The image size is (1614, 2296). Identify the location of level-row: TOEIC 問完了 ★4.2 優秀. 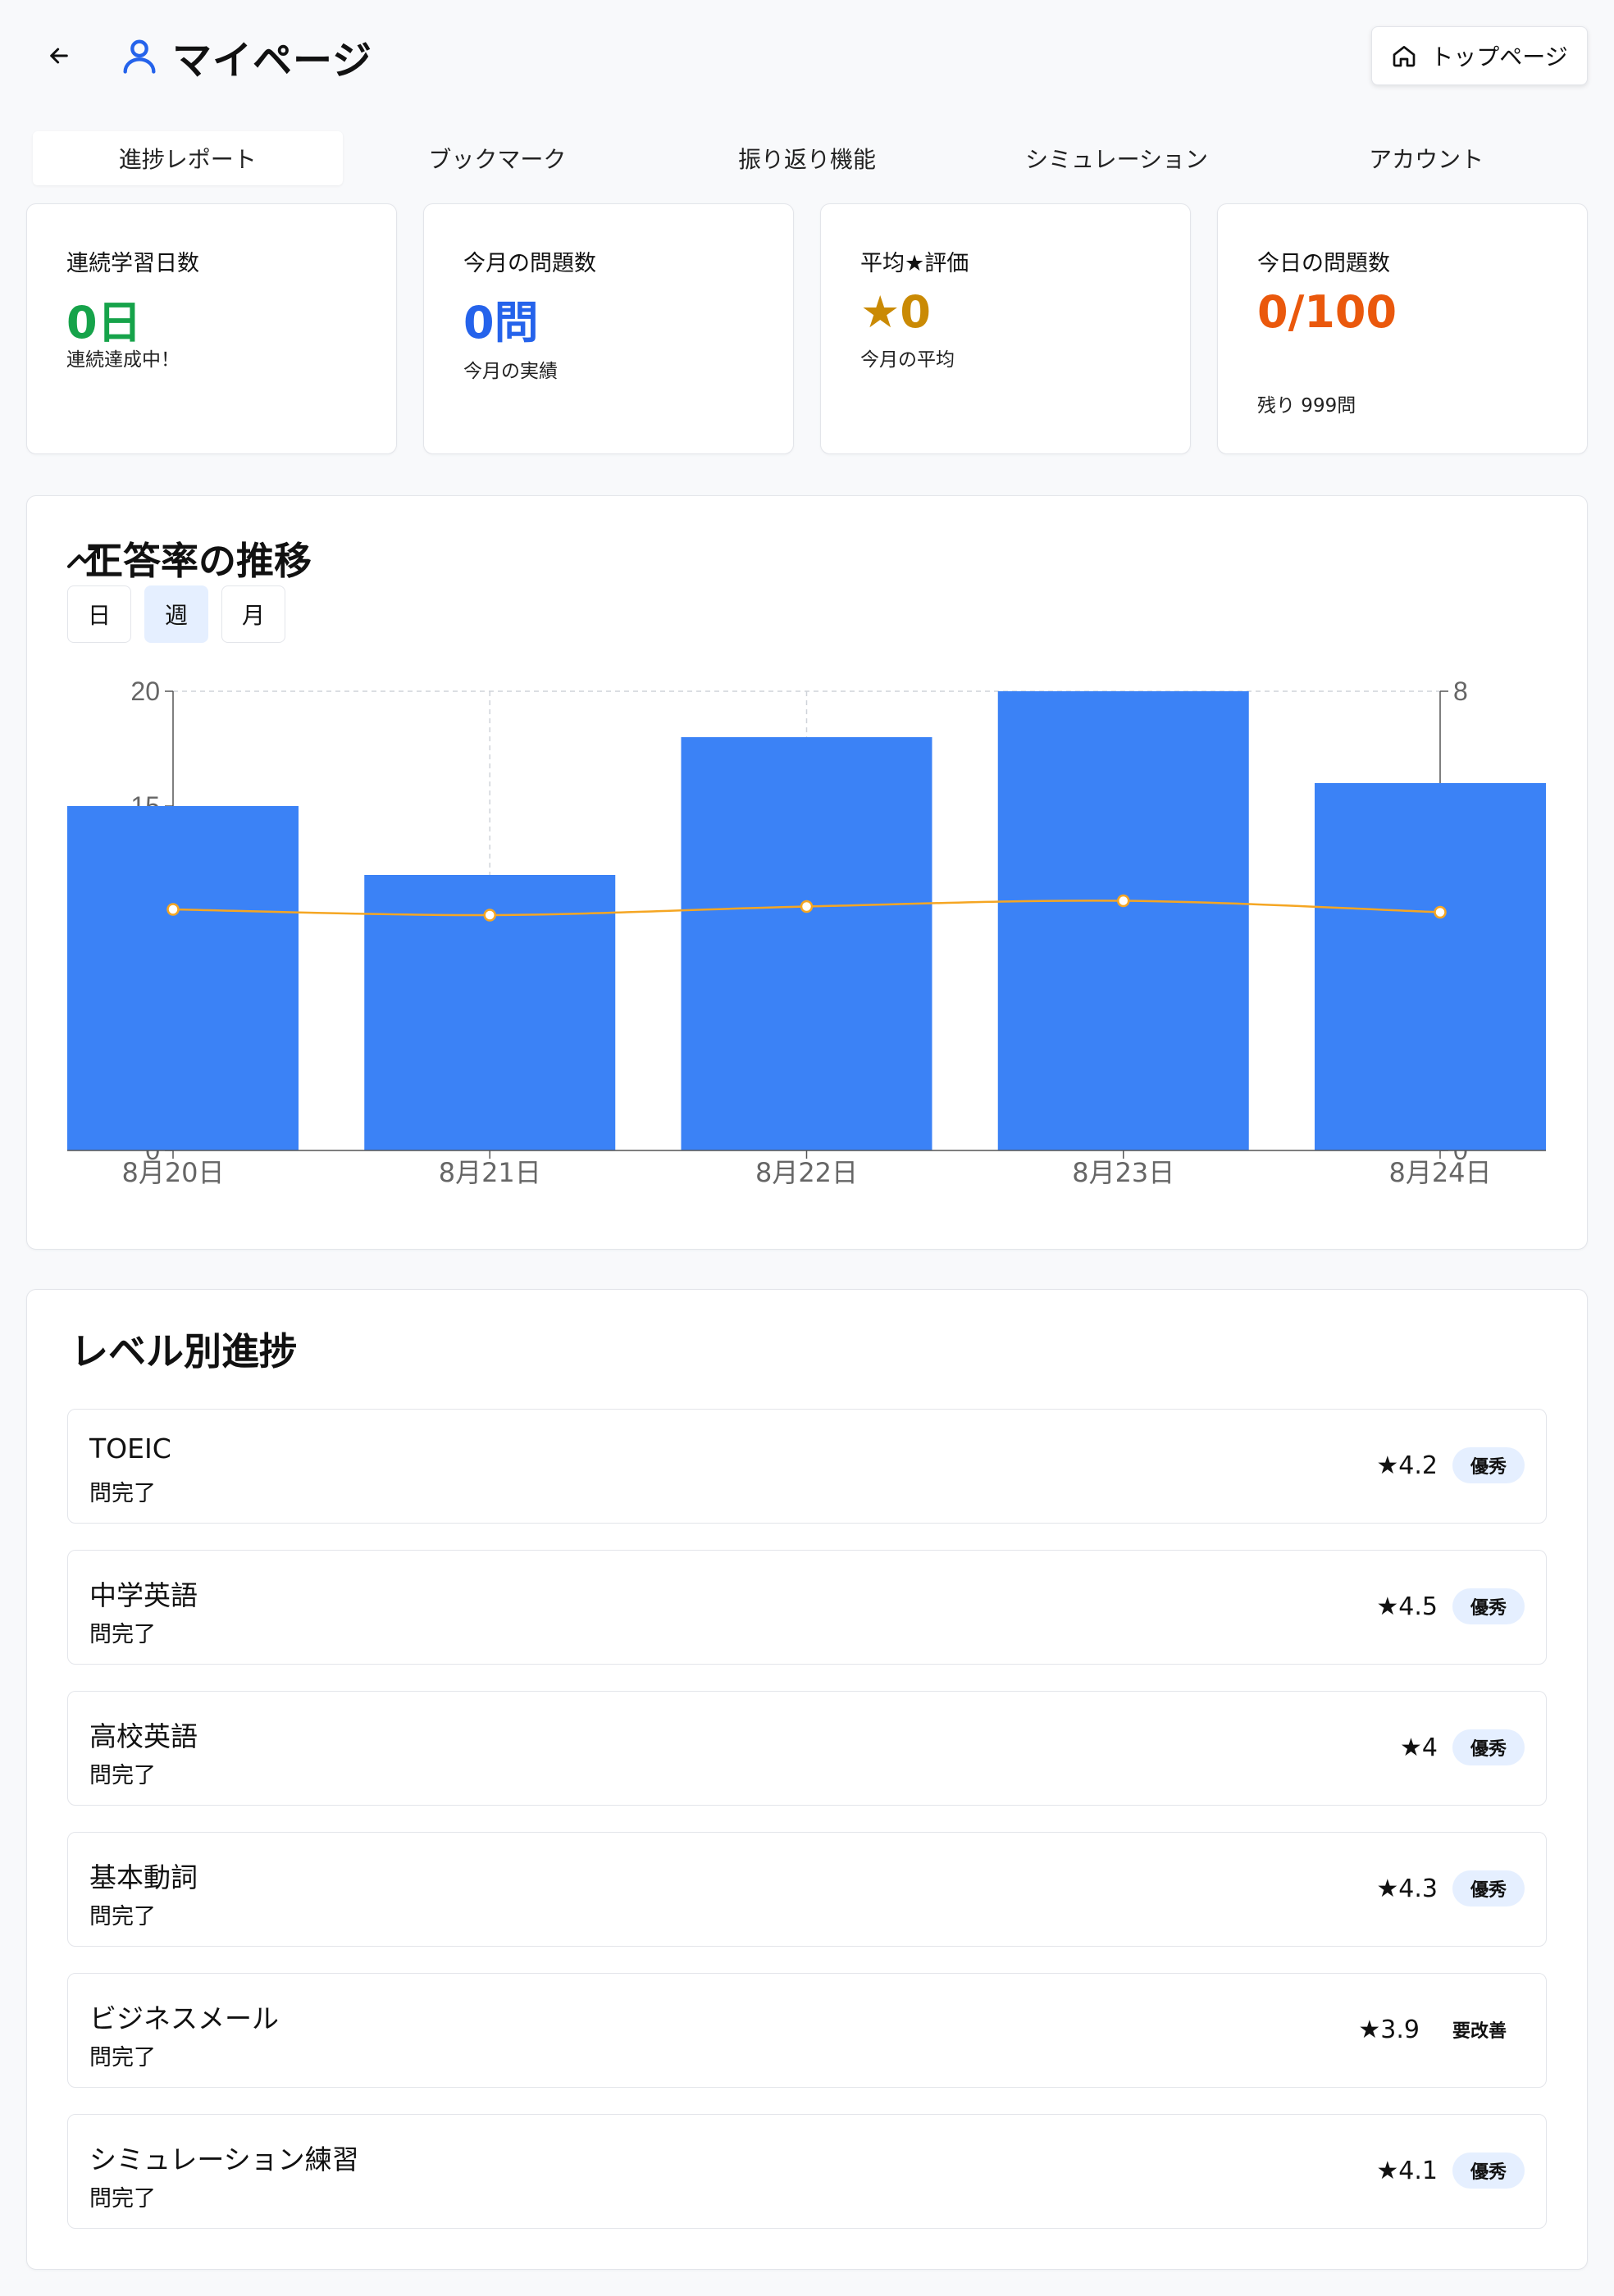
(807, 1466).